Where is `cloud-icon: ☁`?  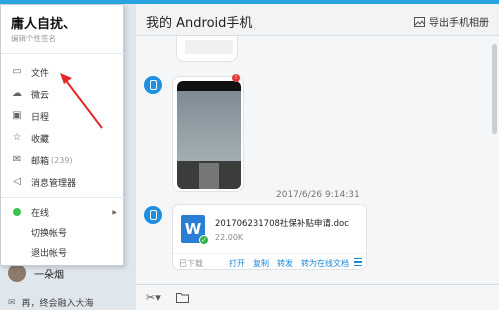
cloud-icon: ☁ is located at coordinates (17, 93).